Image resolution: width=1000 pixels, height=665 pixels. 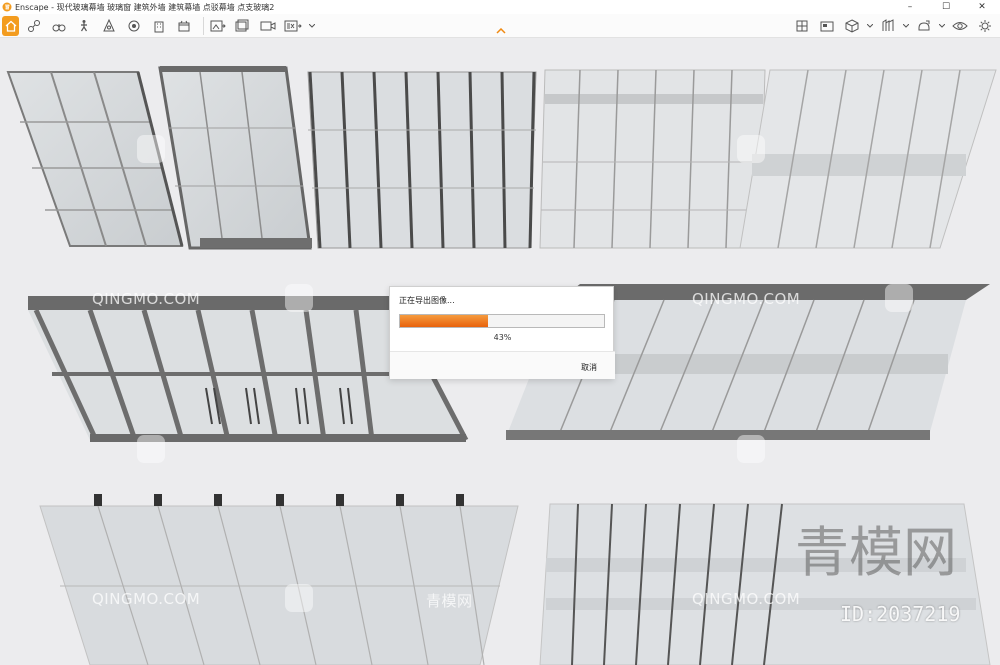 I want to click on chevron-up-icon, so click(x=501, y=30).